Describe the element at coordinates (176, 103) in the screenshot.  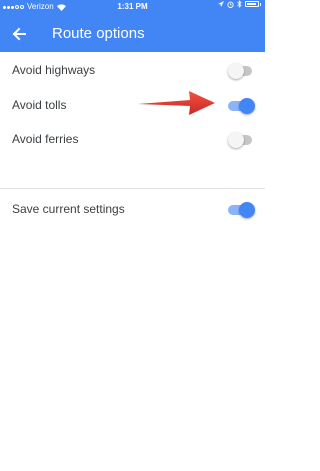
I see `red-arrow-icon` at that location.